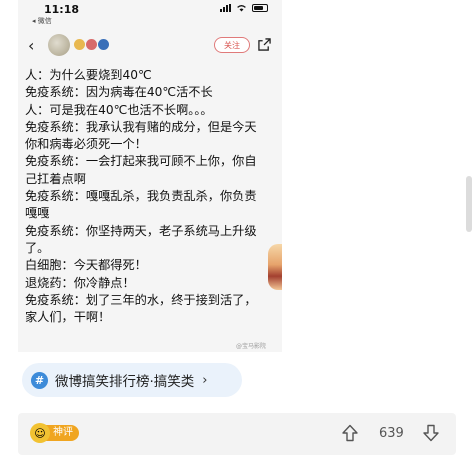 This screenshot has width=474, height=455. I want to click on comment-action-bar: ☺ 神评 639, so click(237, 434).